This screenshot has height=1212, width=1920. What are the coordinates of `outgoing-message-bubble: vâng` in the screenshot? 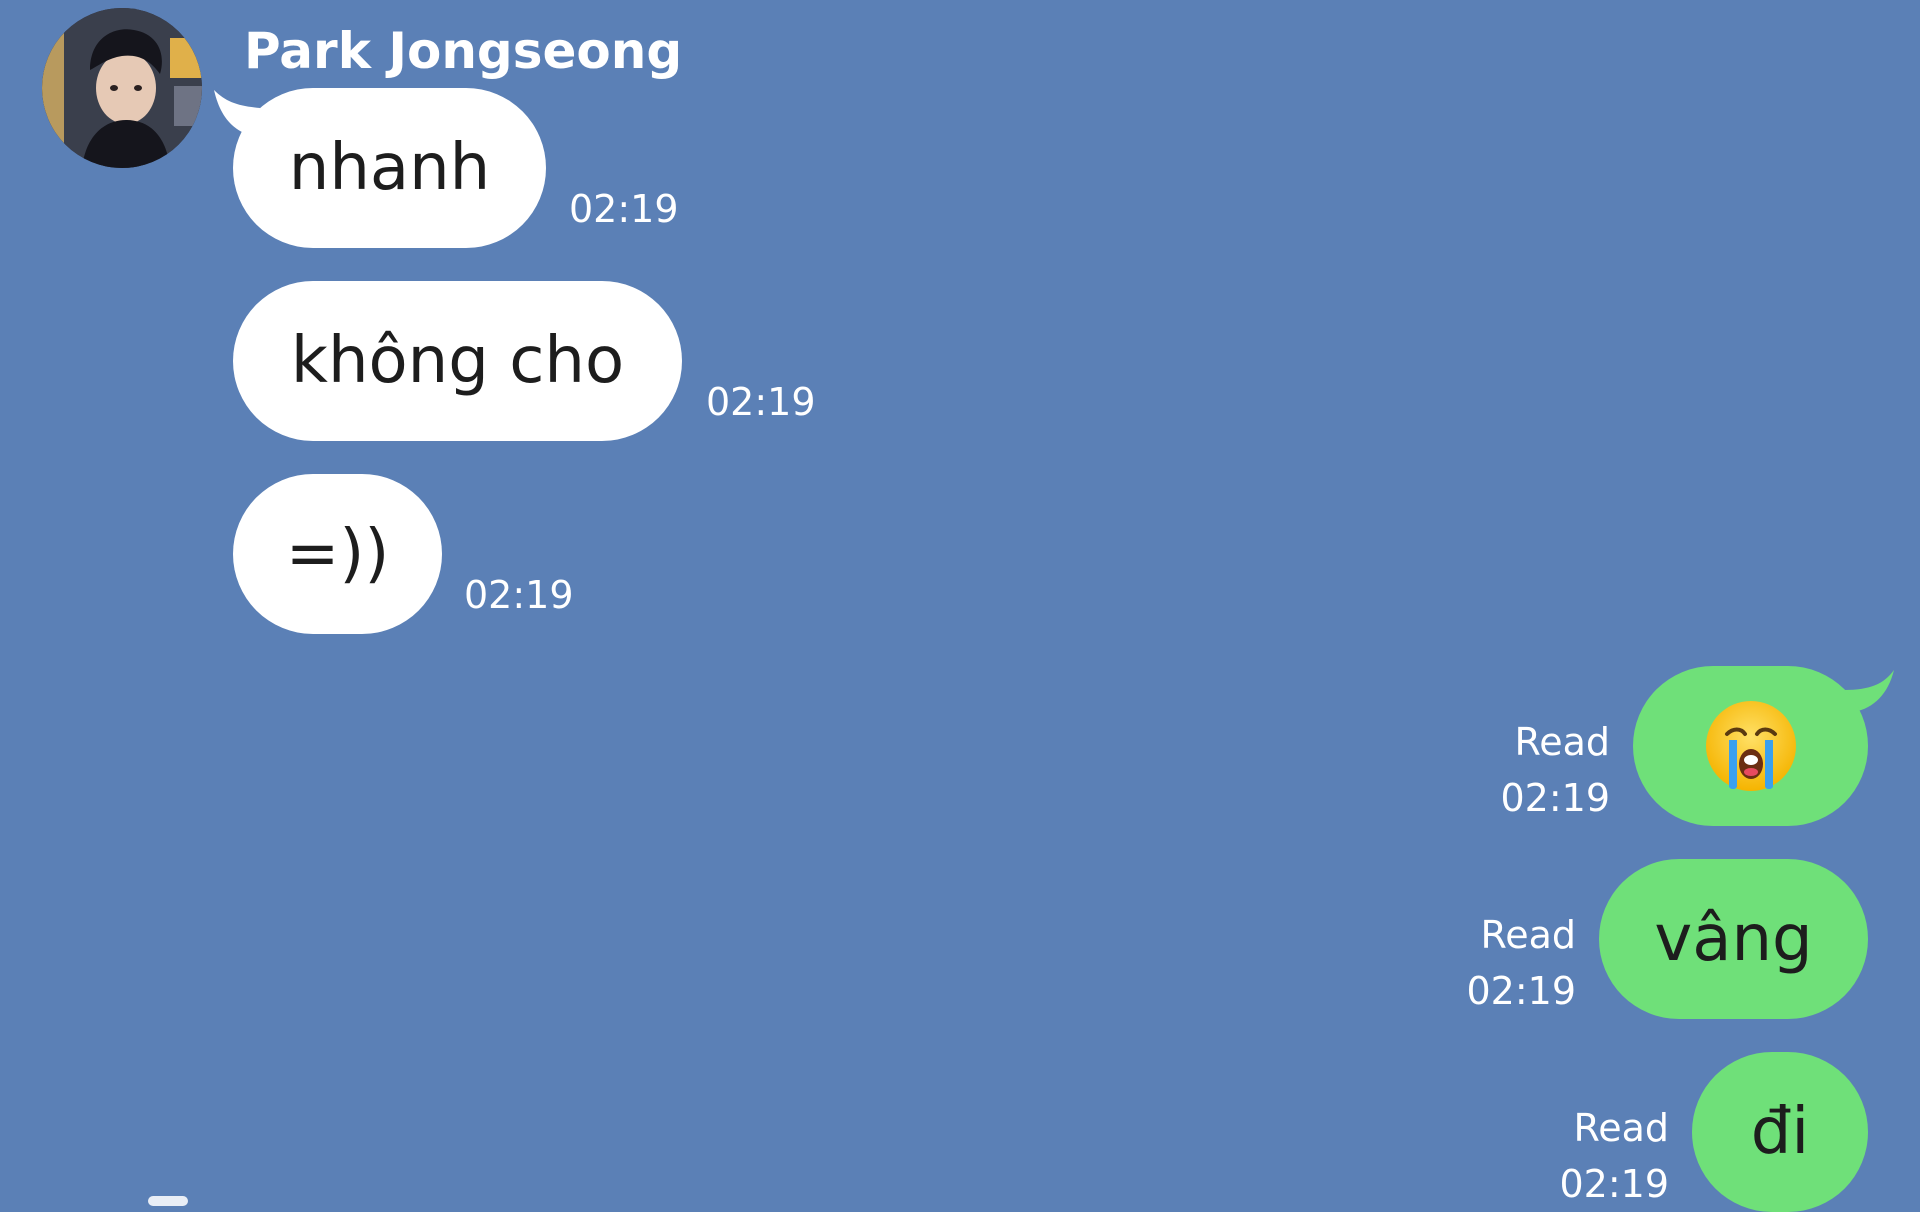 It's located at (1733, 939).